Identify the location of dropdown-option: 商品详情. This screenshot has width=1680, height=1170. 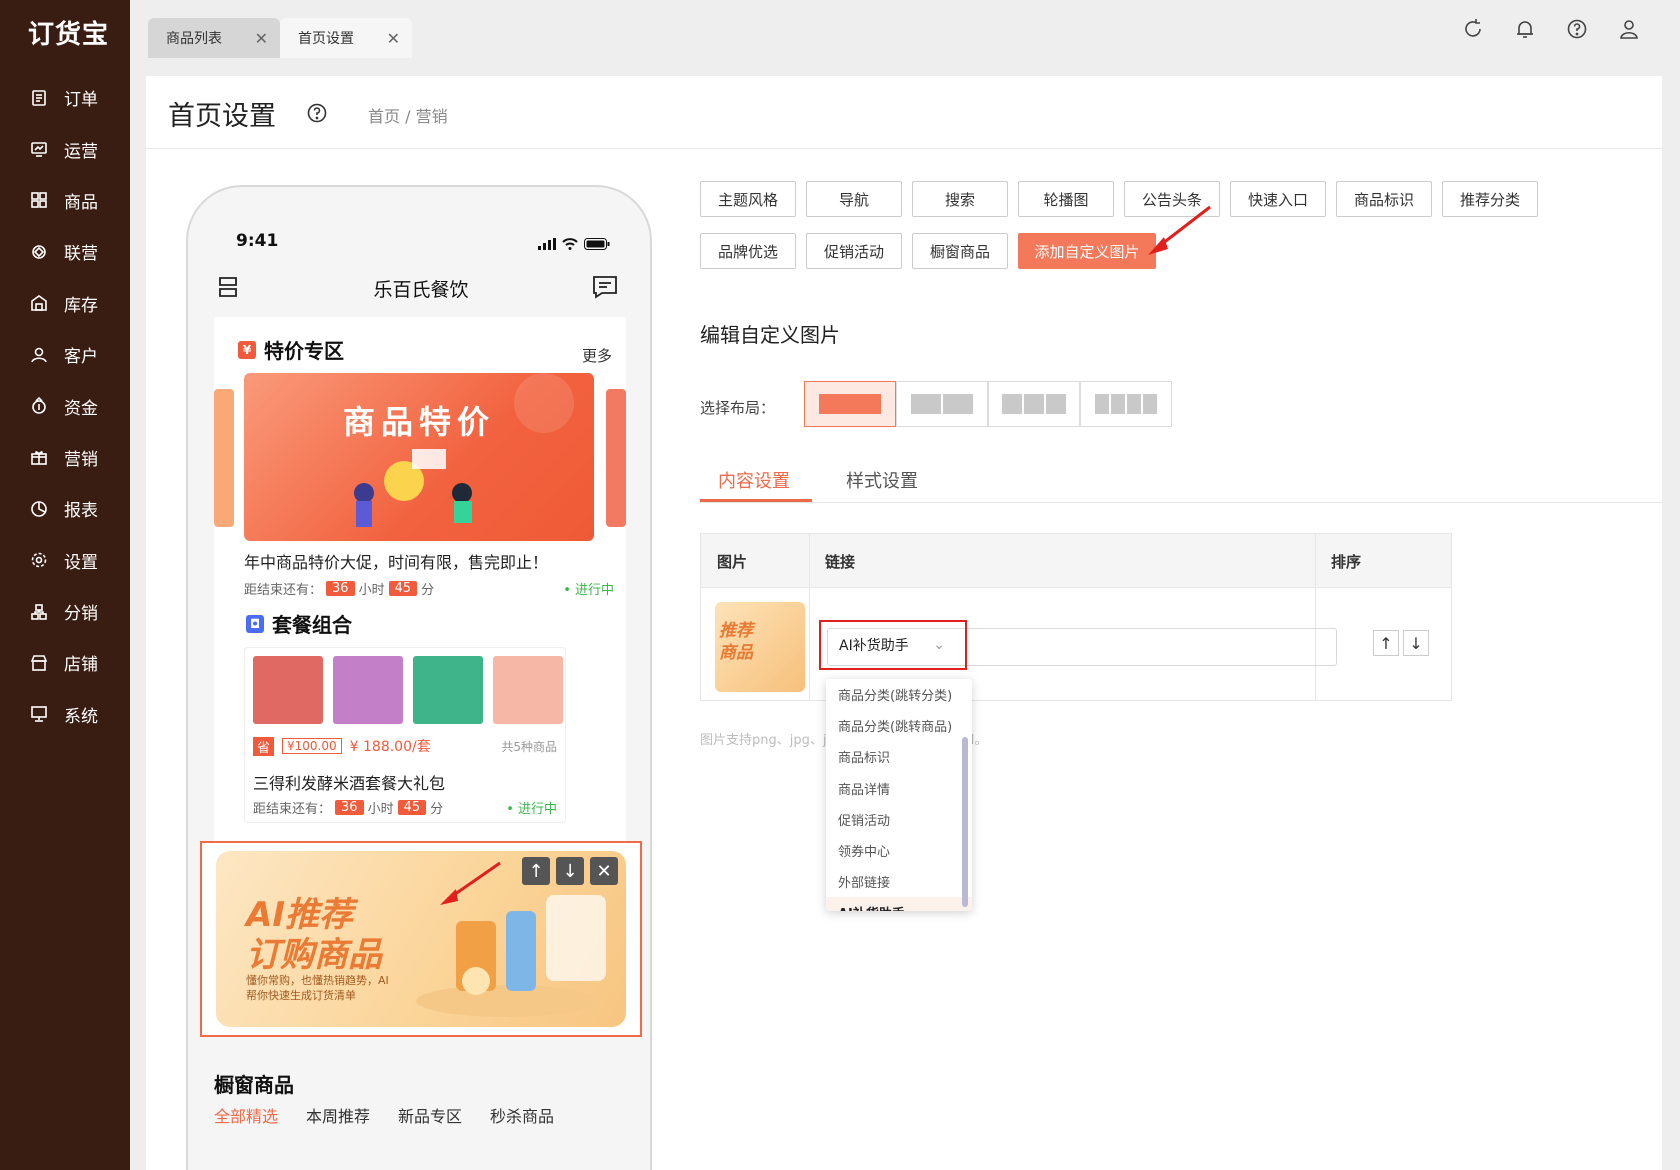
(899, 788).